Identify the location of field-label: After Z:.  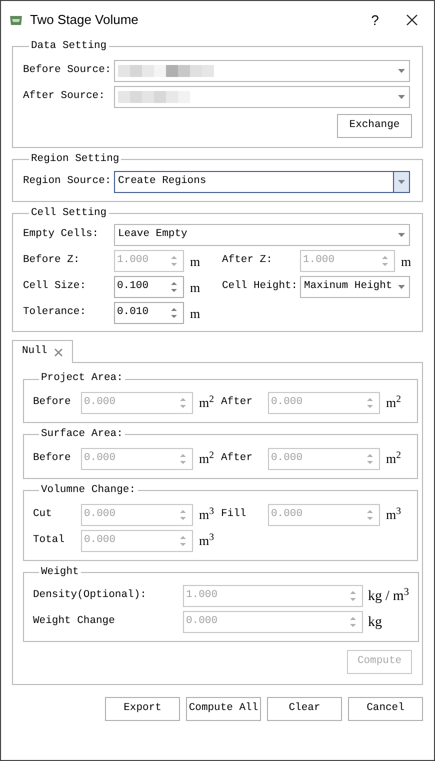
(248, 260).